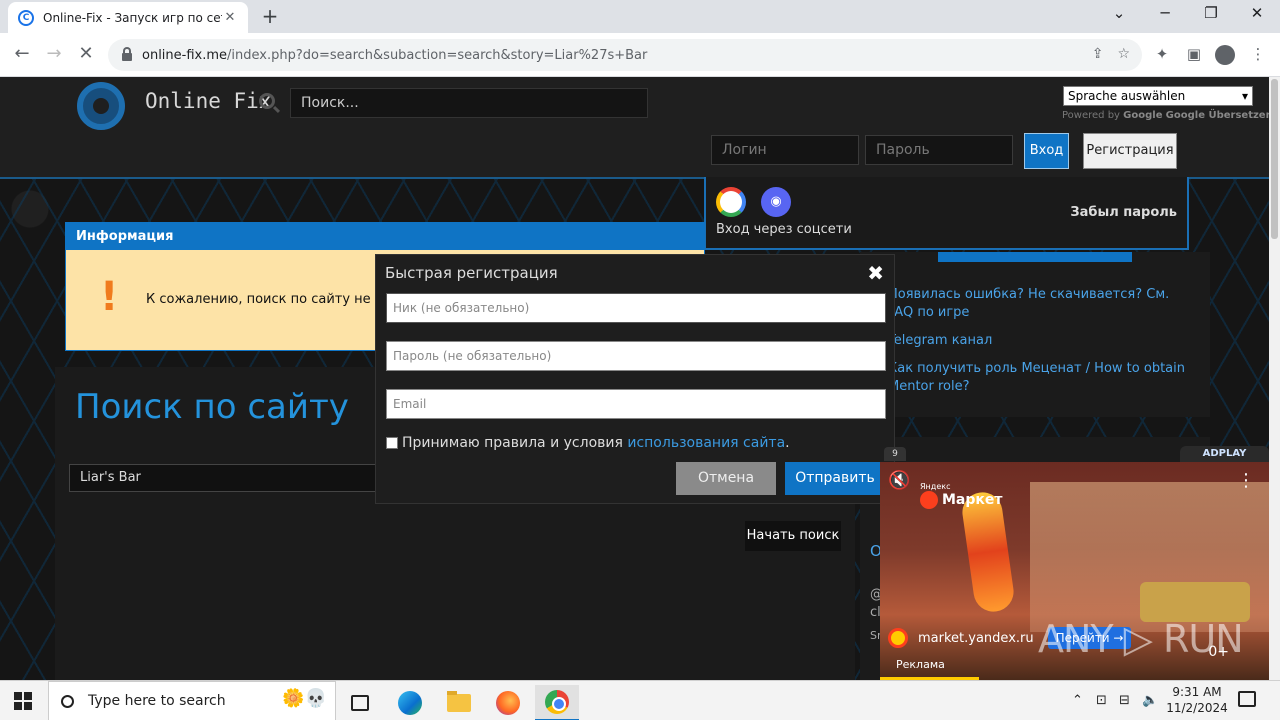 The image size is (1280, 720). What do you see at coordinates (1226, 55) in the screenshot?
I see `profile-avatar` at bounding box center [1226, 55].